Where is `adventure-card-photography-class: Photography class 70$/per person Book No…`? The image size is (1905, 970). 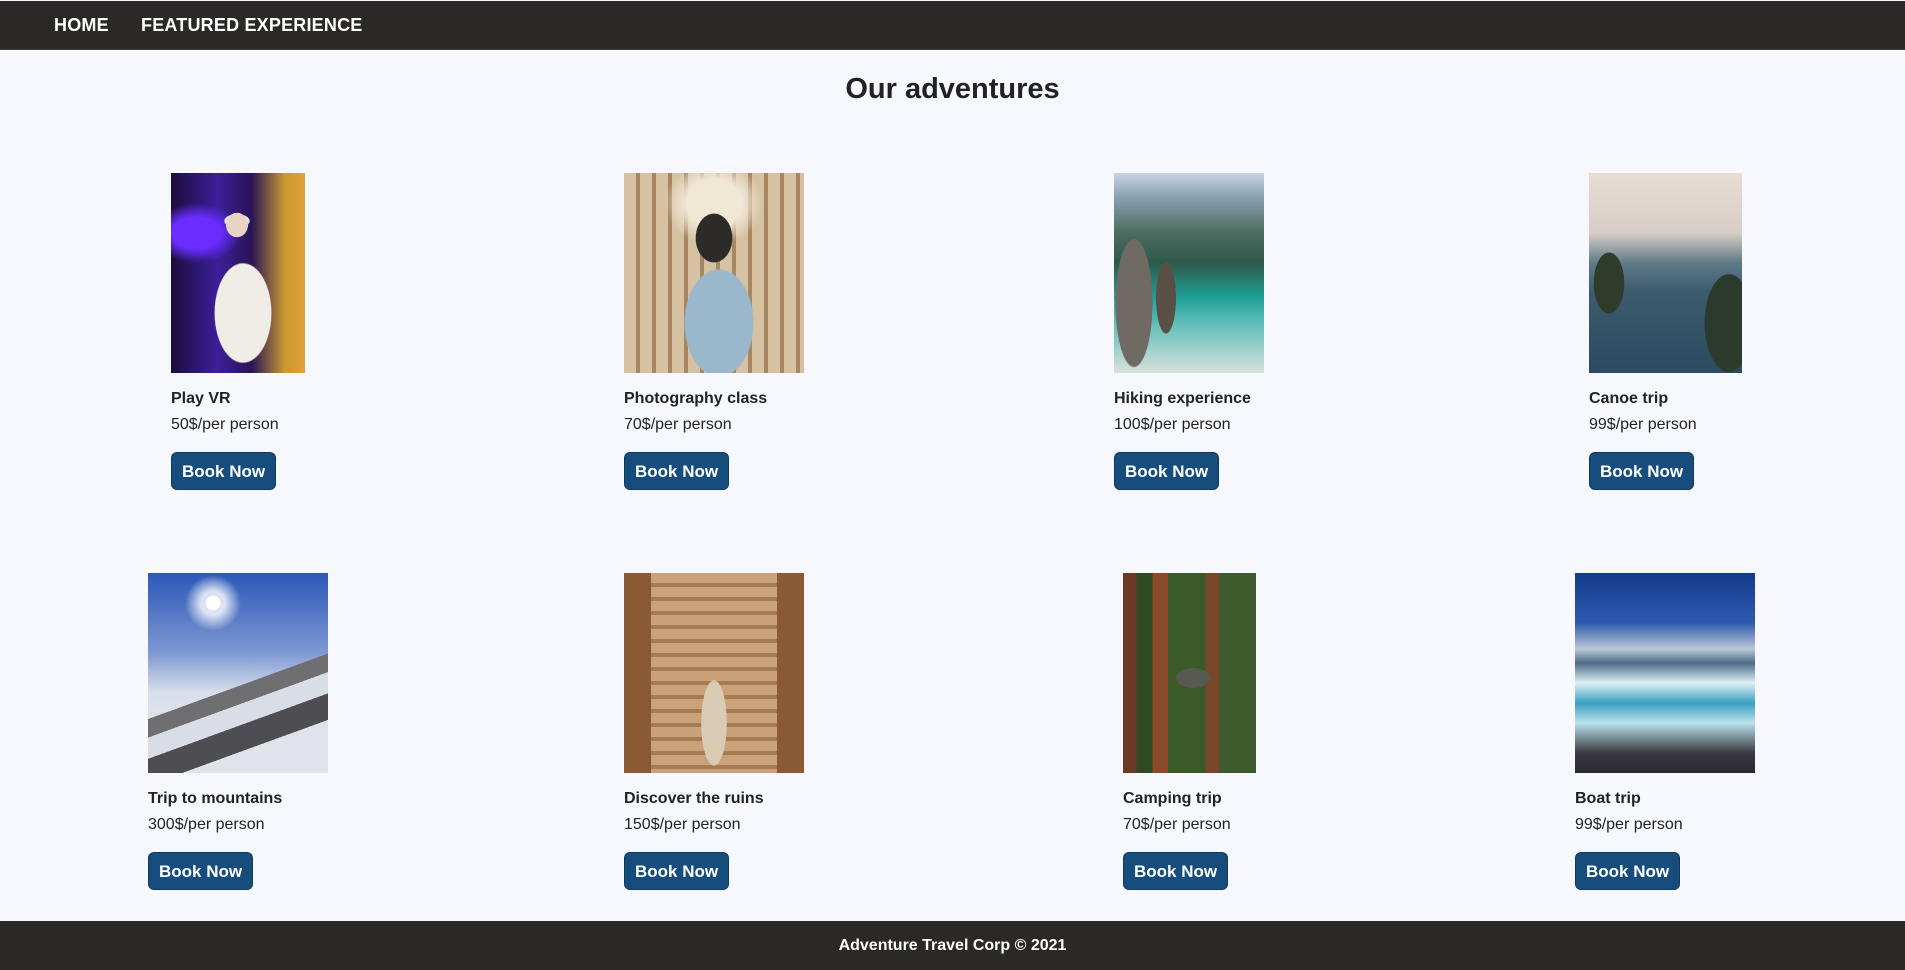
adventure-card-photography-class: Photography class 70$/per person Book No… is located at coordinates (714, 331).